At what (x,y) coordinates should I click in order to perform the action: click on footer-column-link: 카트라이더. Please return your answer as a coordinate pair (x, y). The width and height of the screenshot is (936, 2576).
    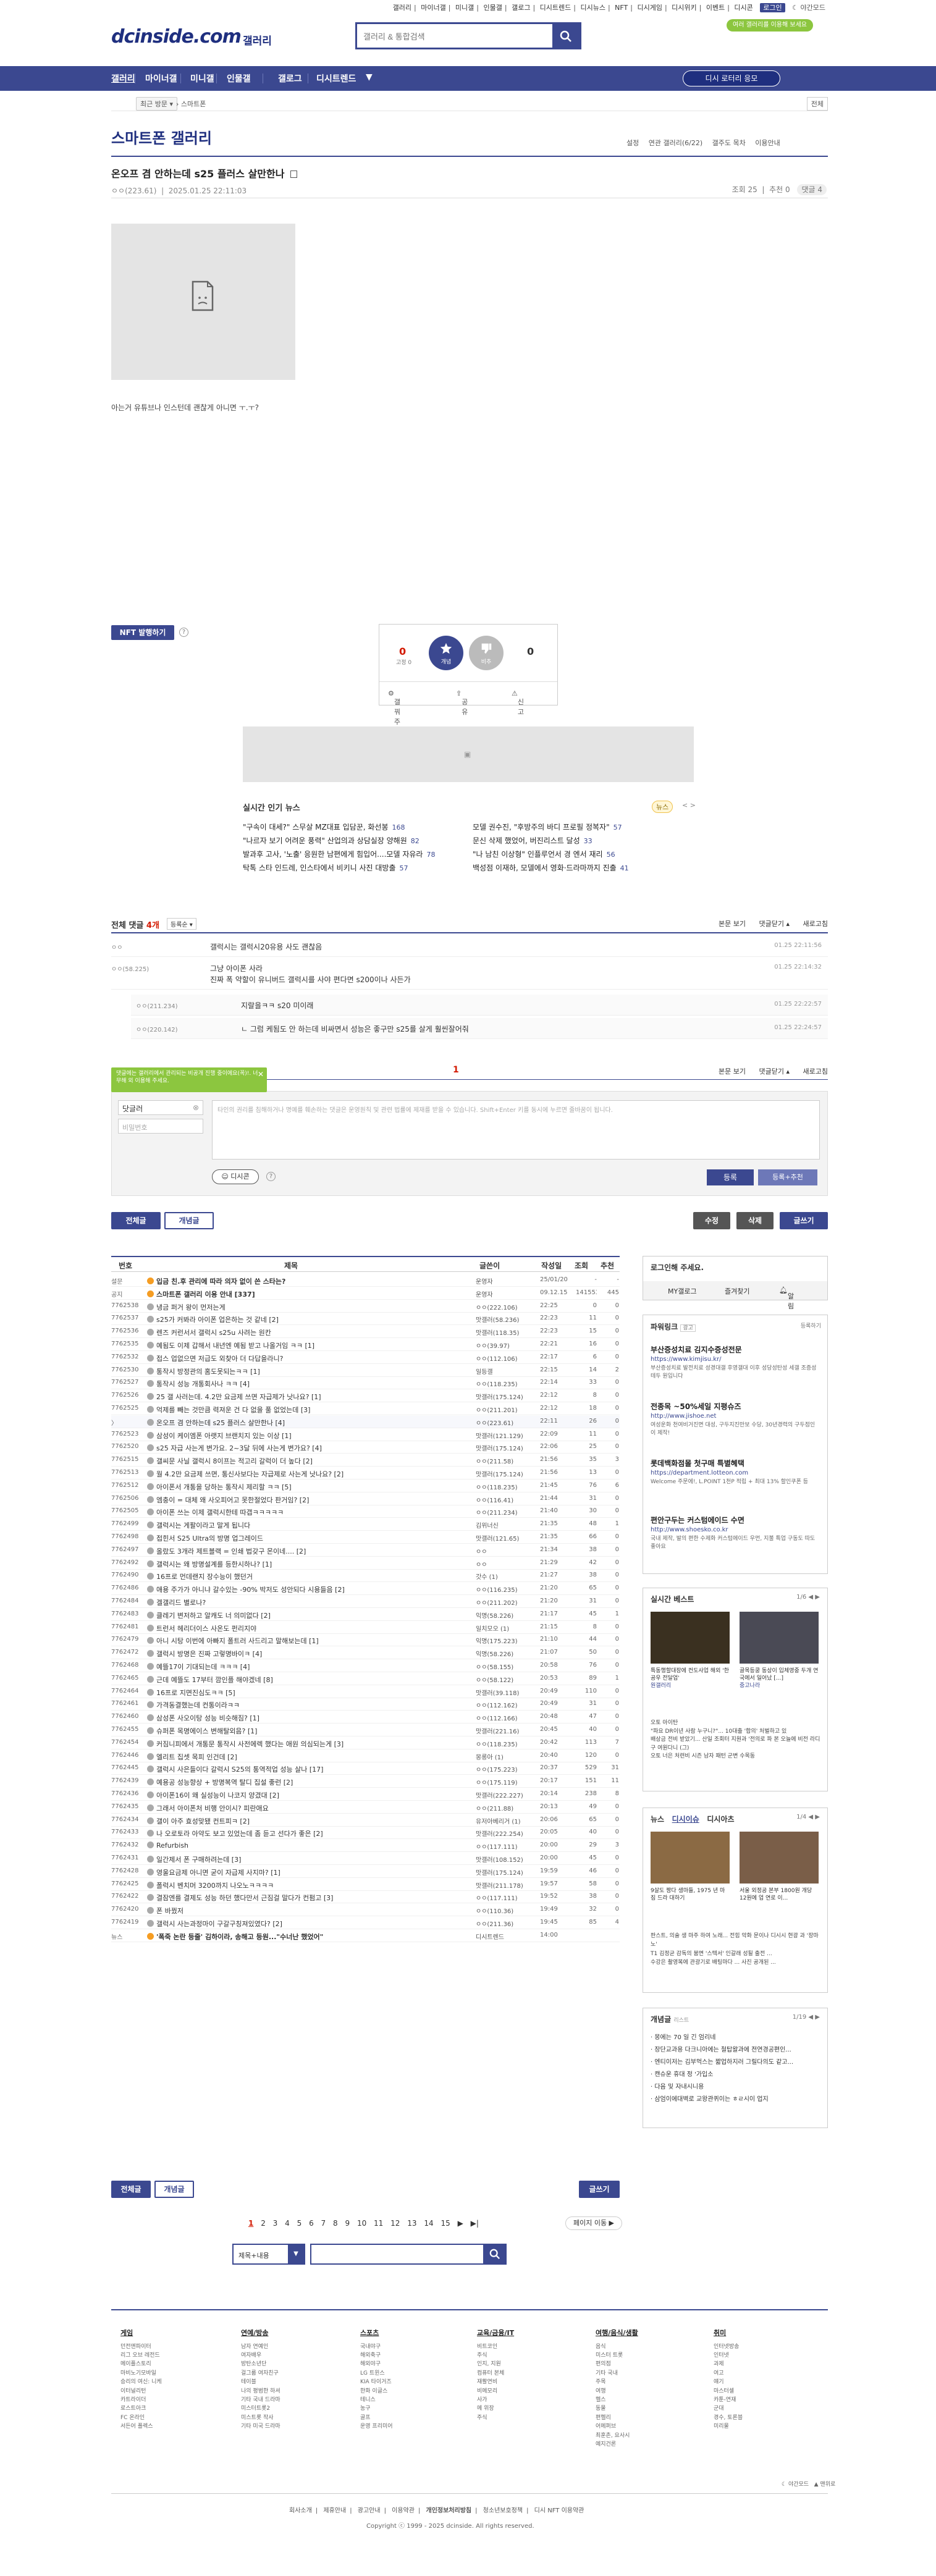
    Looking at the image, I should click on (141, 2400).